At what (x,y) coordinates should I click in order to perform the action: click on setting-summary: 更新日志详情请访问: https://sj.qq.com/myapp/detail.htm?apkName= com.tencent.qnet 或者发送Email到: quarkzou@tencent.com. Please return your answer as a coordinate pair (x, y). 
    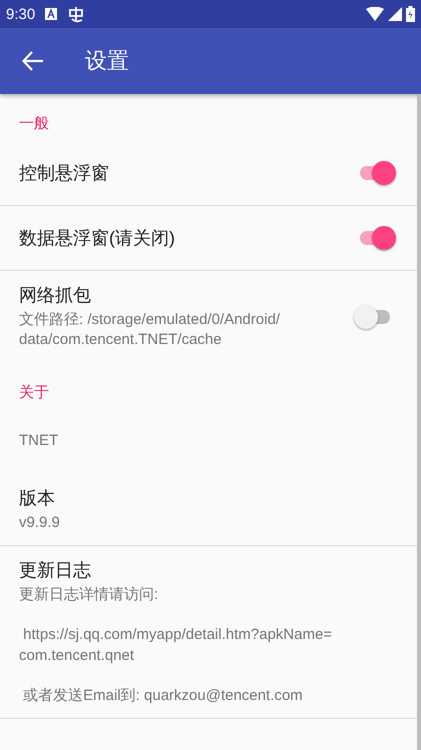
    Looking at the image, I should click on (176, 645).